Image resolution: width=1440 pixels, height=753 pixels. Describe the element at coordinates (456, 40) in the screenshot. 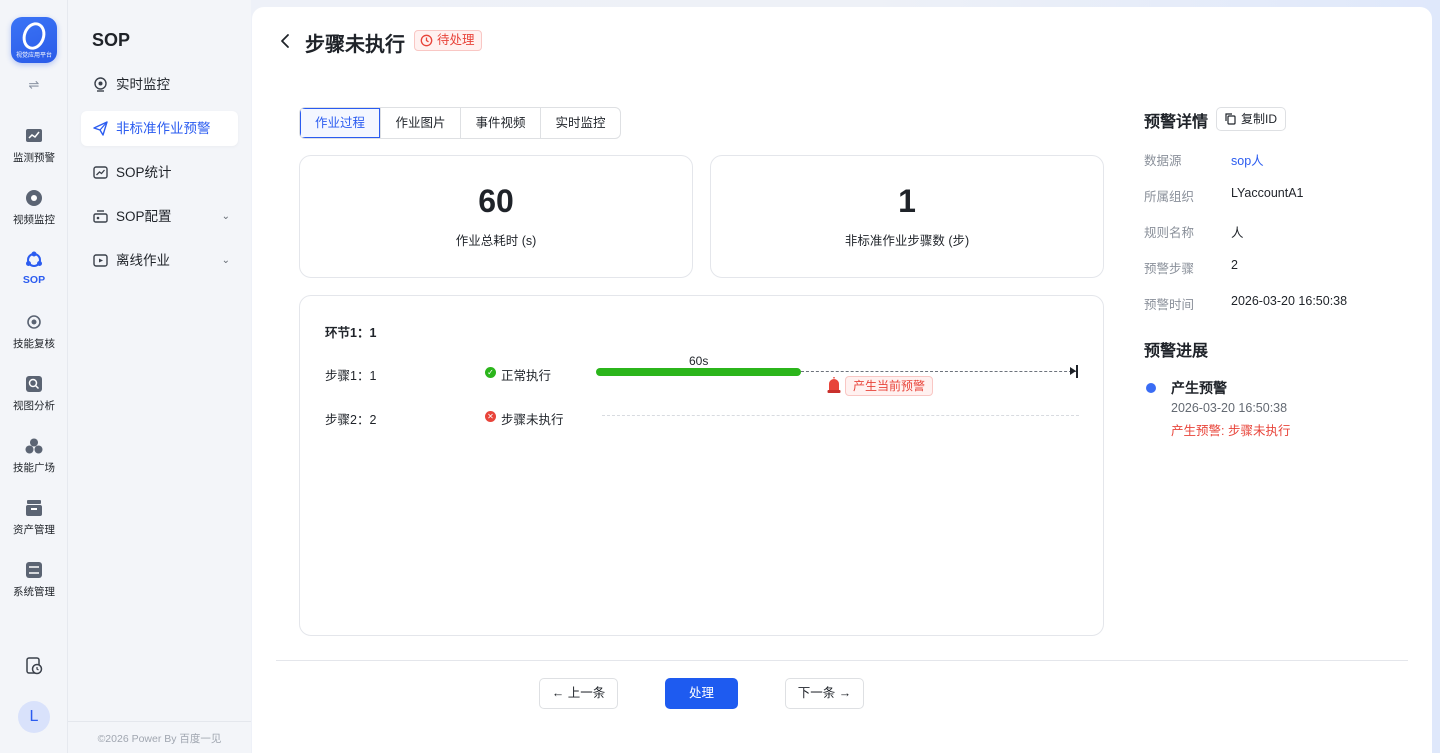

I see `status-badge-label: 待处理` at that location.